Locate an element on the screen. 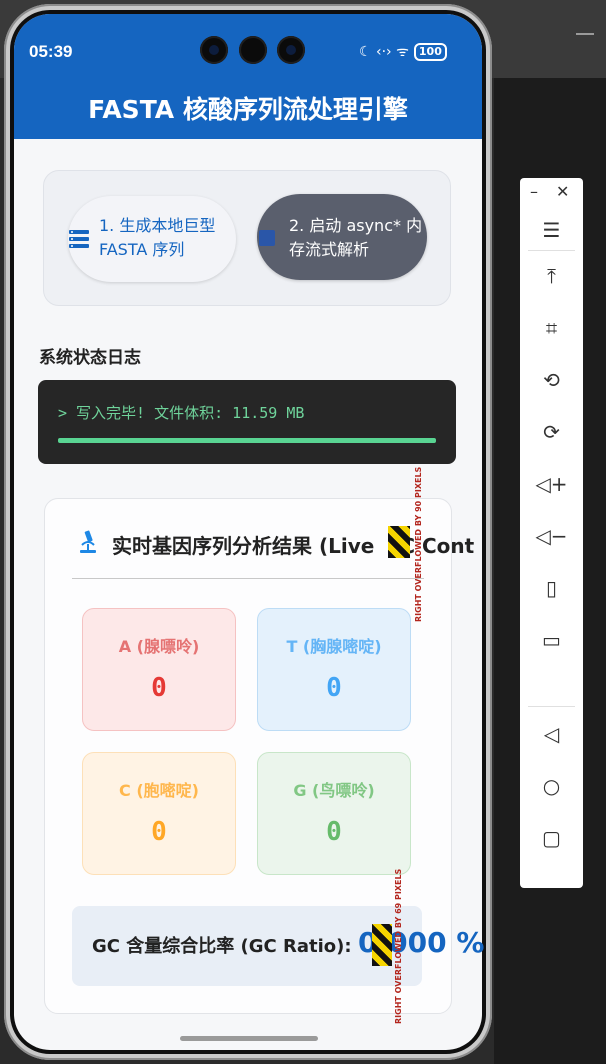  screenshot-icon: ▭ is located at coordinates (551, 640).